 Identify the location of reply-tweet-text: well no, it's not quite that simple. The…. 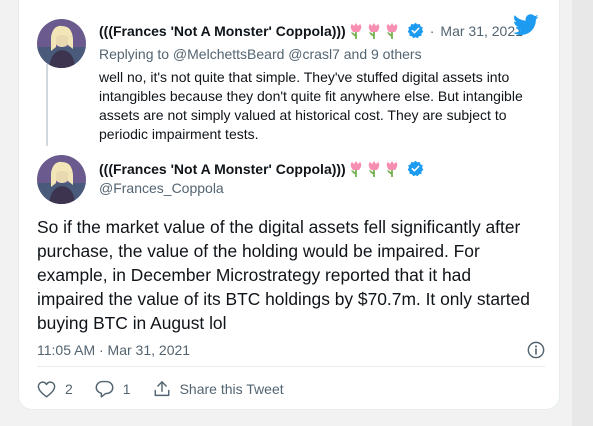
(311, 105).